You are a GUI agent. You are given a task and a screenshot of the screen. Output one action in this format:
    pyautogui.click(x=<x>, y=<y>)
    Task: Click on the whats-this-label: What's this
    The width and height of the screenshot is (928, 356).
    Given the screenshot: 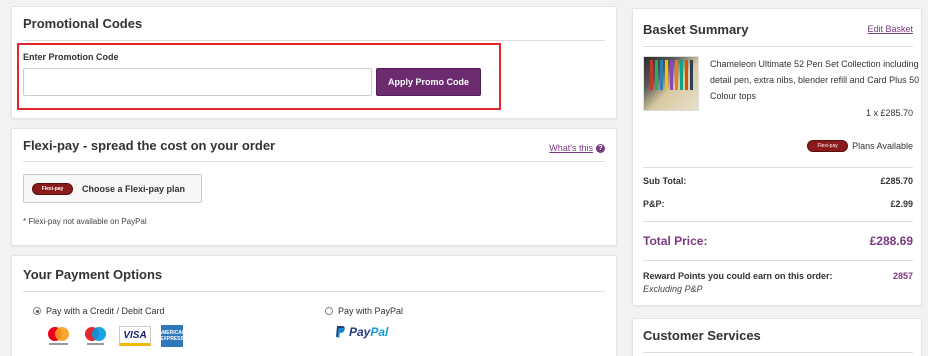 What is the action you would take?
    pyautogui.click(x=571, y=148)
    